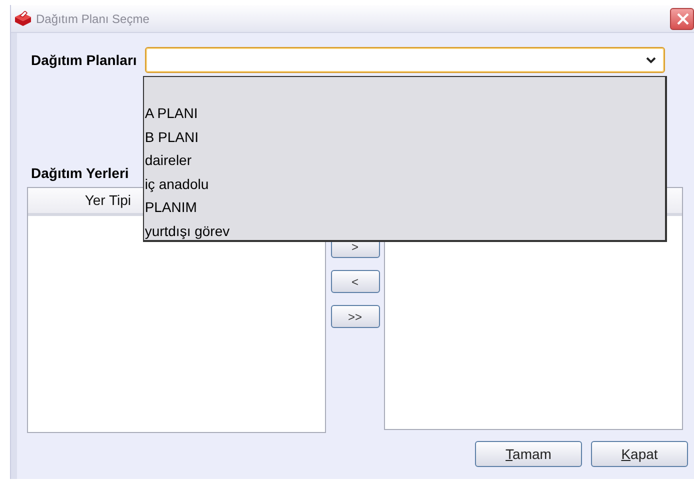  I want to click on close-icon, so click(683, 19).